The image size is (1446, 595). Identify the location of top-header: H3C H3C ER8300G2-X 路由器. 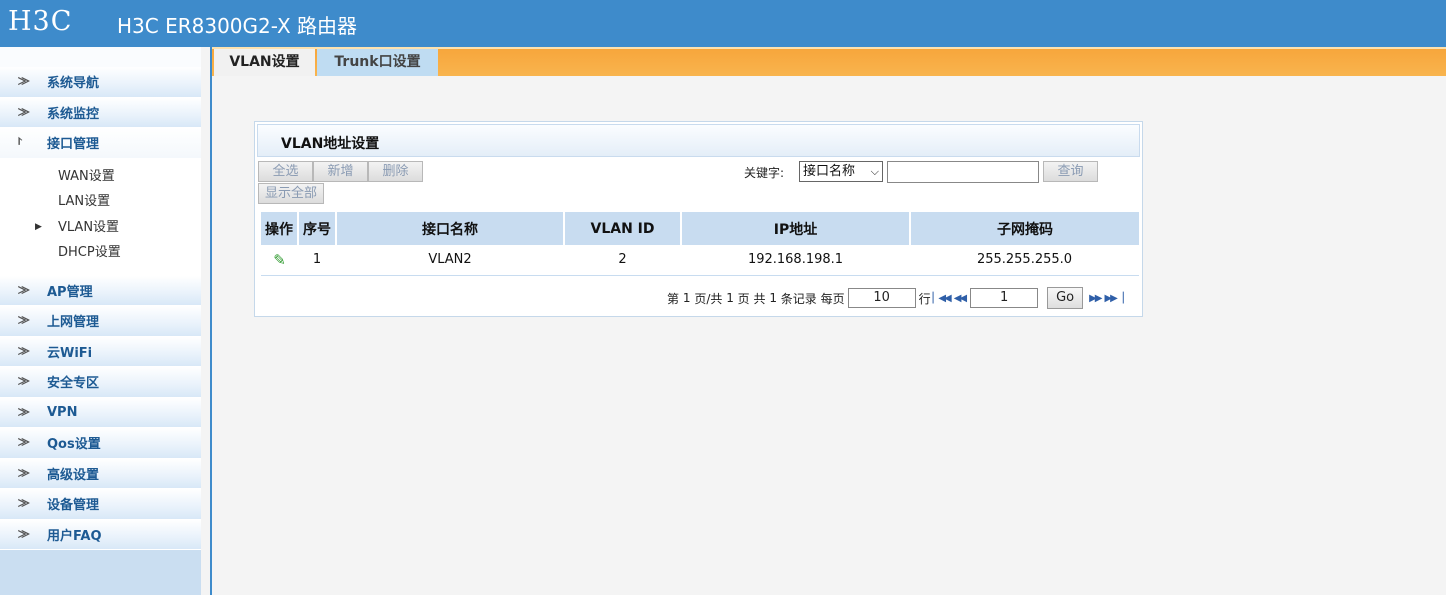
(723, 23).